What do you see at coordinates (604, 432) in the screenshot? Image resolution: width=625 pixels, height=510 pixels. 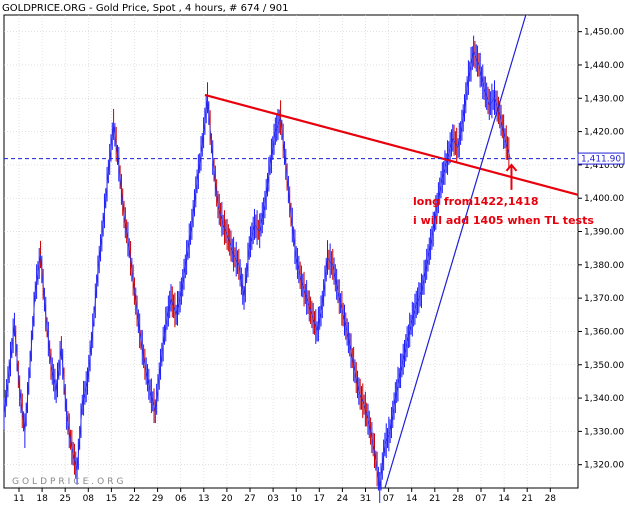 I see `y-tick-label: 1,330.00` at bounding box center [604, 432].